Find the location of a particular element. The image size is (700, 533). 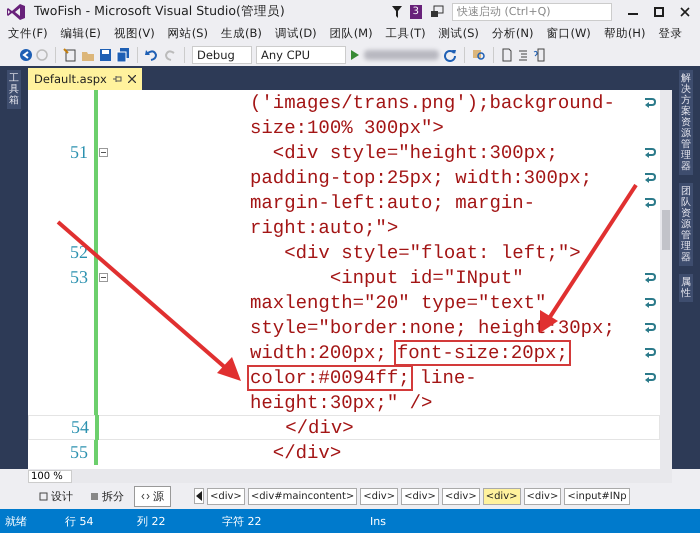

menu-item: 工具(T) is located at coordinates (408, 33).